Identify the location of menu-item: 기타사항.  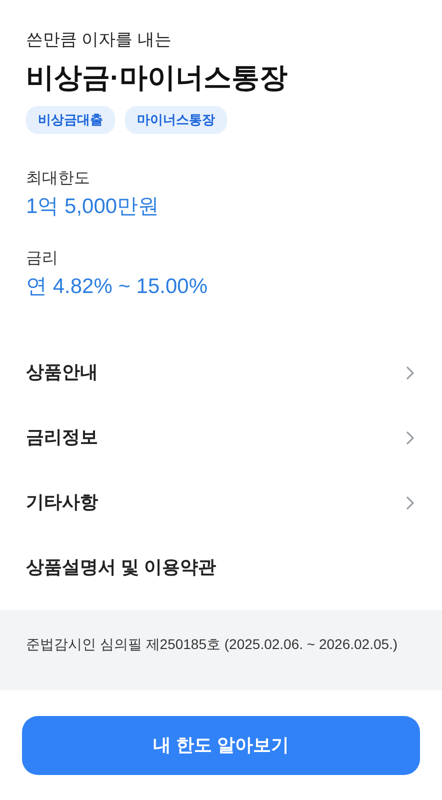
(221, 502).